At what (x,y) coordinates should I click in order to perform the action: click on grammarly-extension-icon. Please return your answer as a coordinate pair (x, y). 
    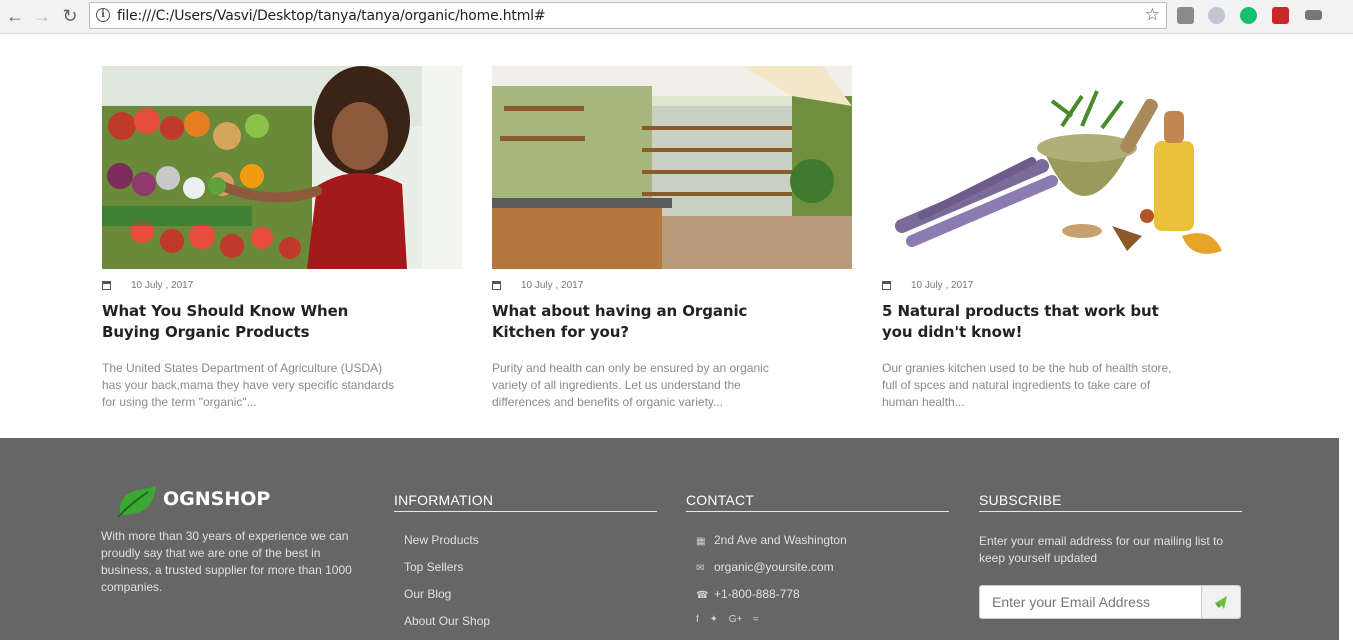
    Looking at the image, I should click on (1248, 15).